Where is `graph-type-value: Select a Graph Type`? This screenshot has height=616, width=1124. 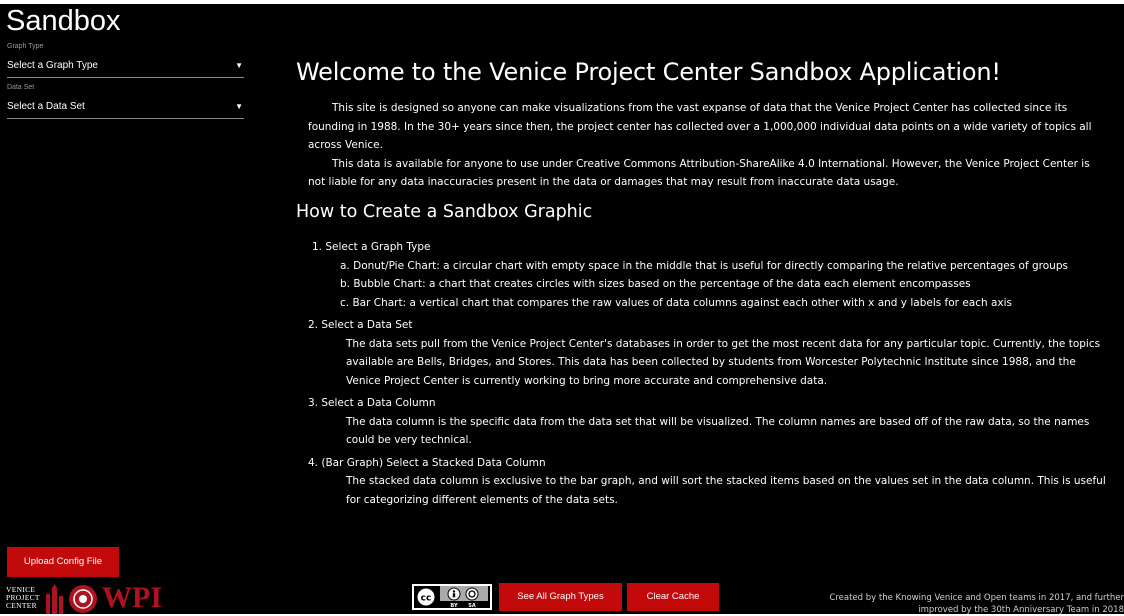 graph-type-value: Select a Graph Type is located at coordinates (52, 65).